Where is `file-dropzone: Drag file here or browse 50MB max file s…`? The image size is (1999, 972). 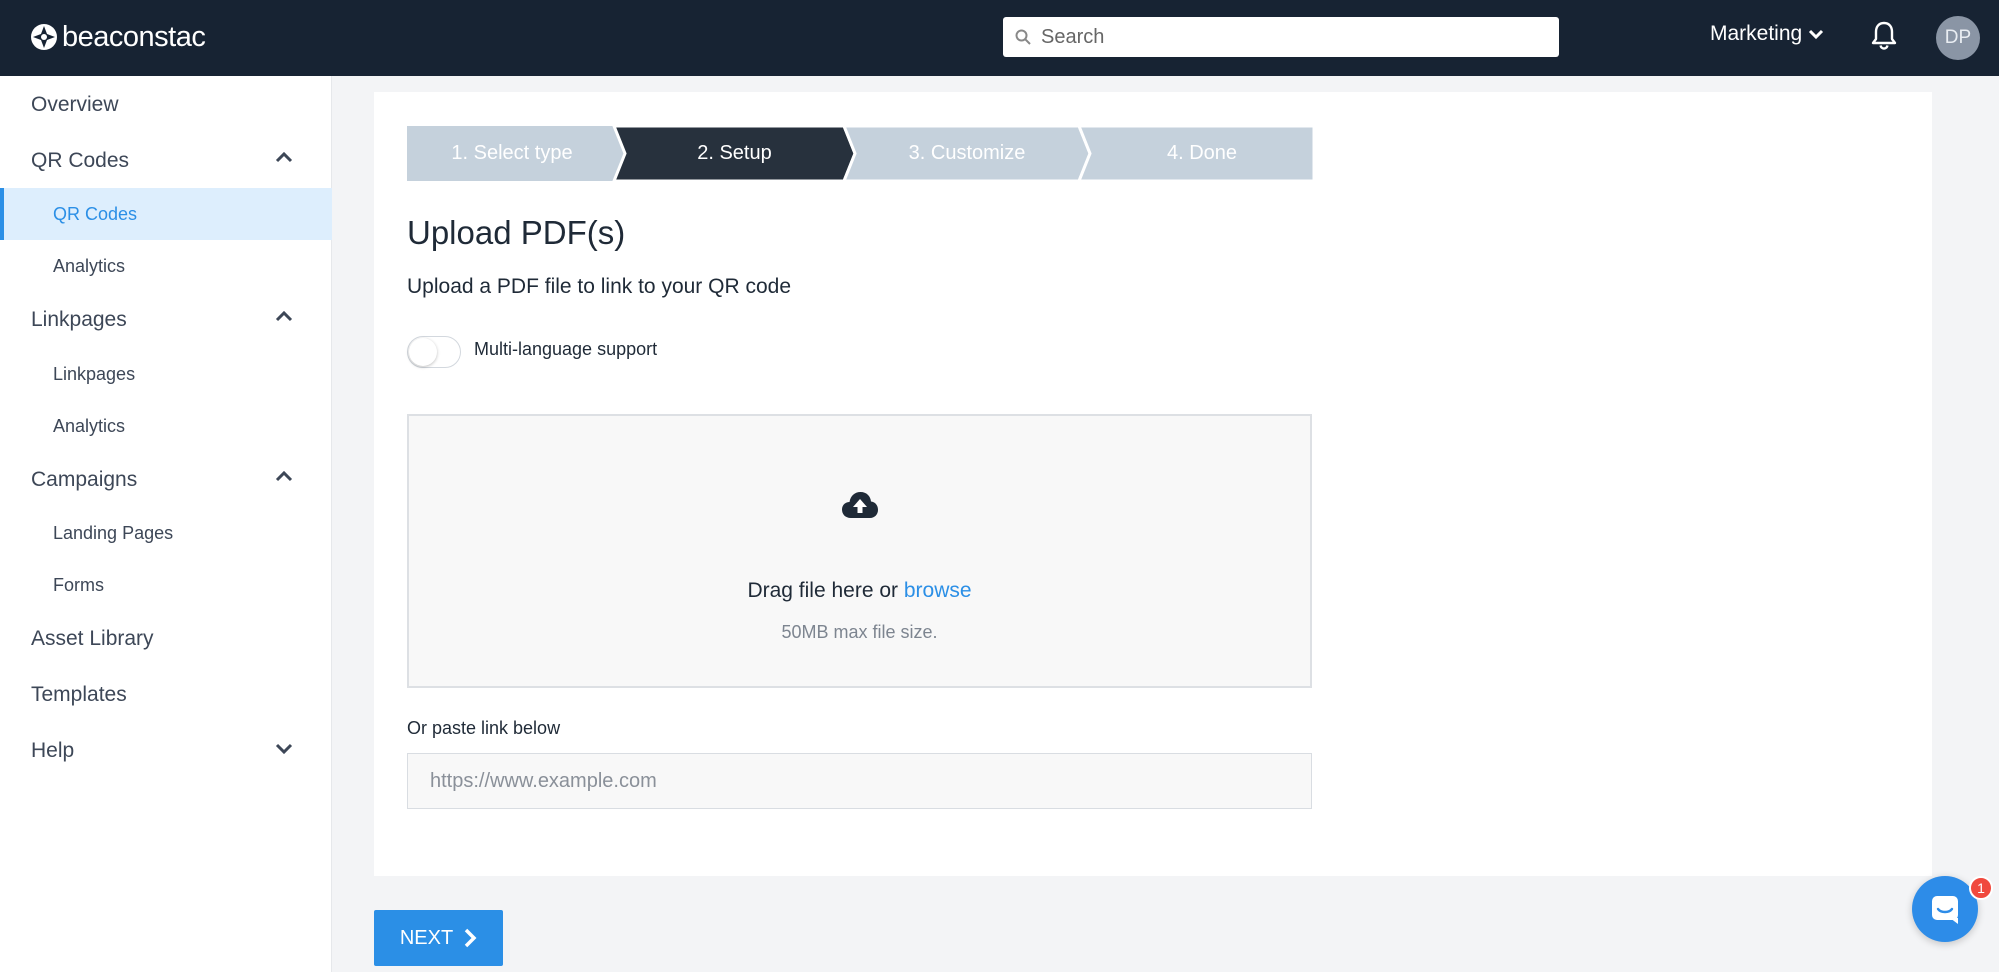 file-dropzone: Drag file here or browse 50MB max file s… is located at coordinates (859, 551).